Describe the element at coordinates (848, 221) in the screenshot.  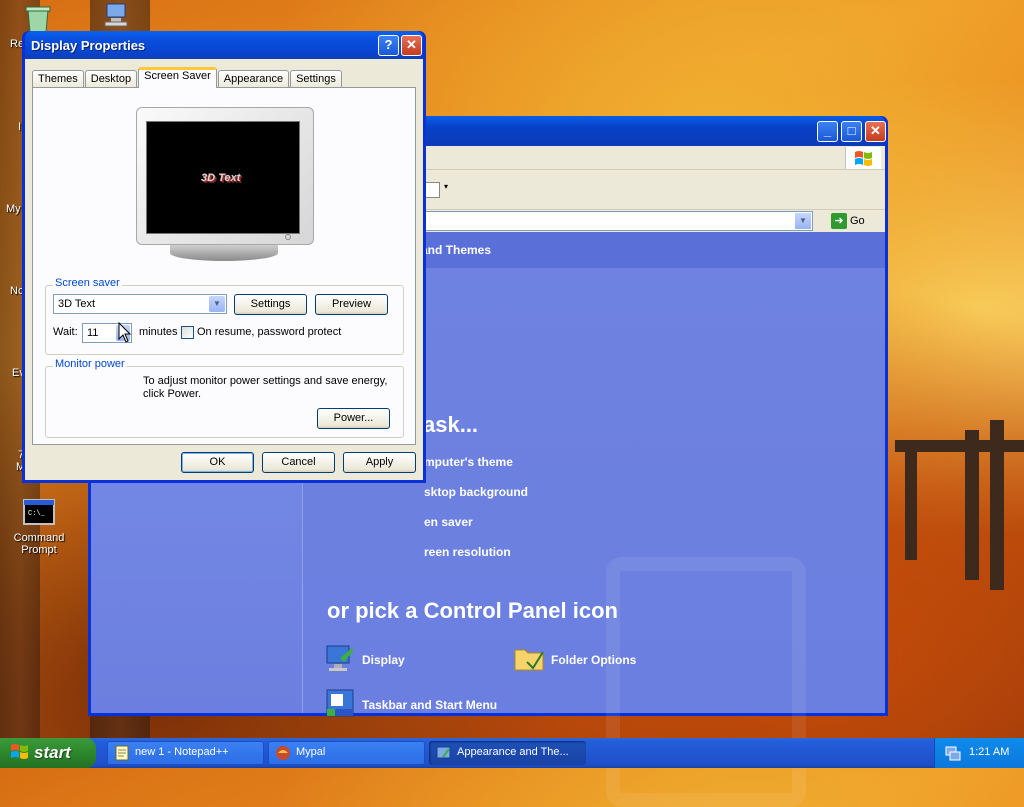
I see `go-button: ➜ Go` at that location.